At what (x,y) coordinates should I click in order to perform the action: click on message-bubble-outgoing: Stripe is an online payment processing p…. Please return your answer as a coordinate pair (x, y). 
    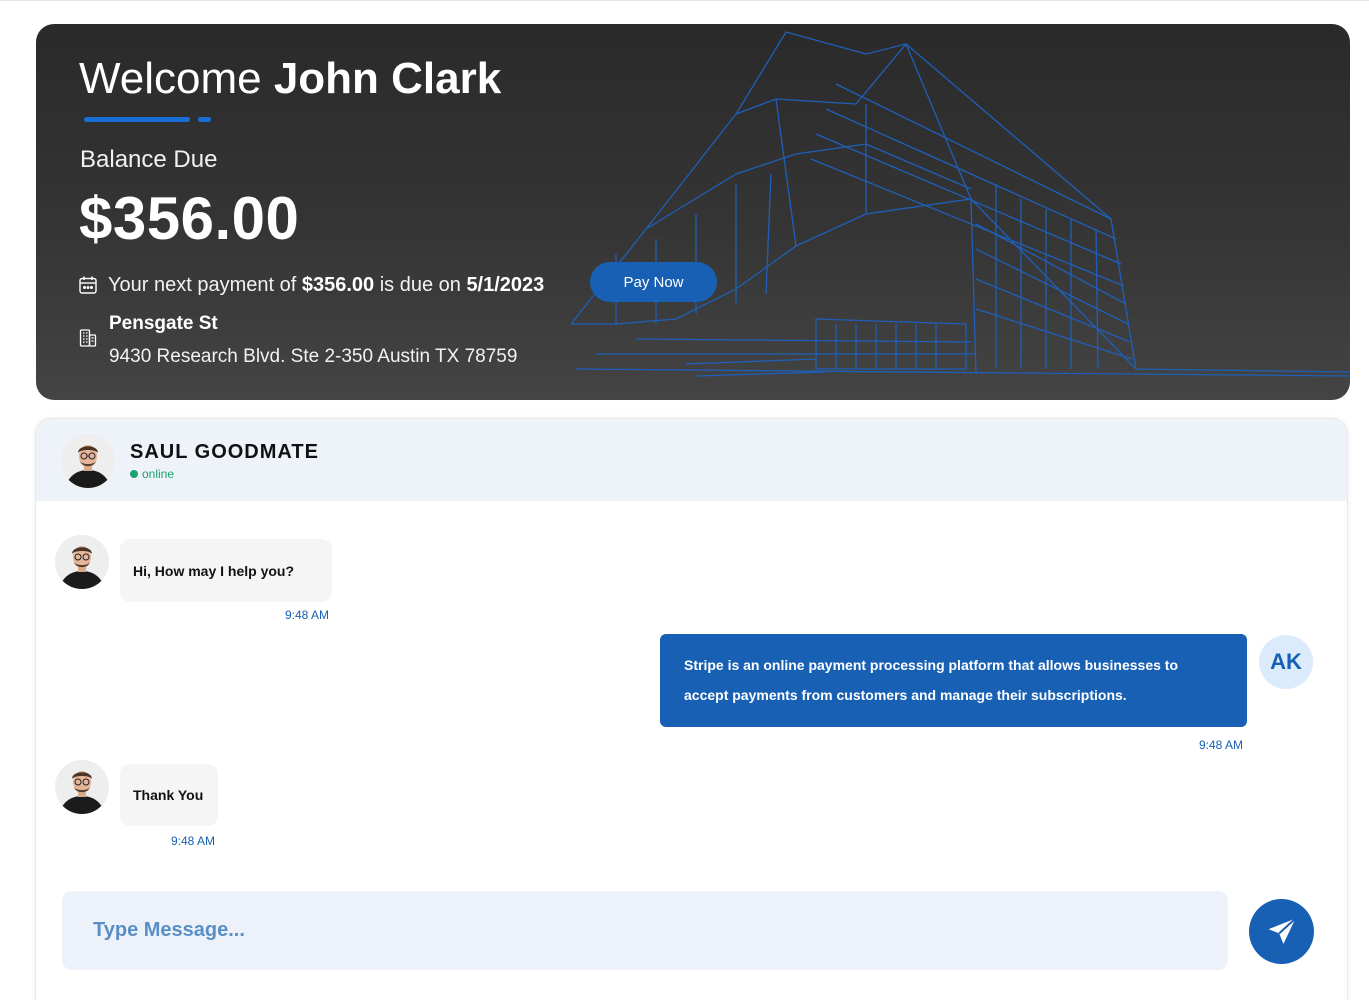
    Looking at the image, I should click on (953, 680).